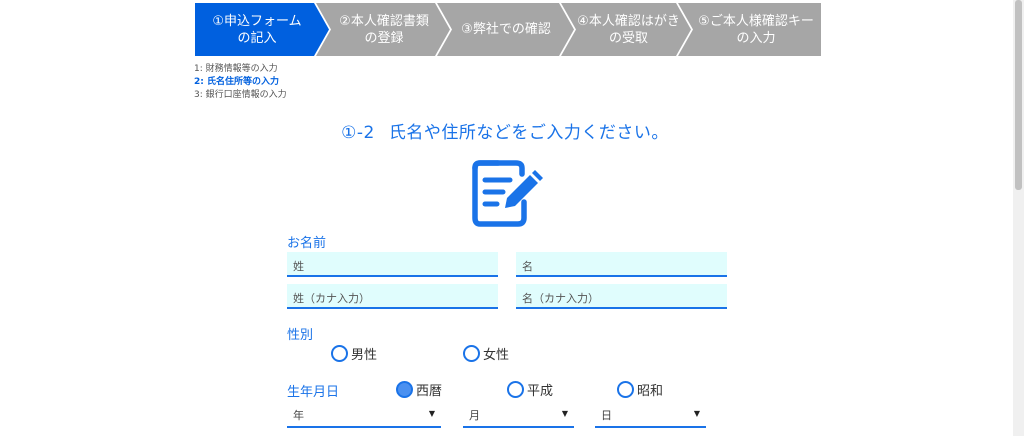 Image resolution: width=1024 pixels, height=436 pixels. Describe the element at coordinates (307, 243) in the screenshot. I see `name-label: お名前` at that location.